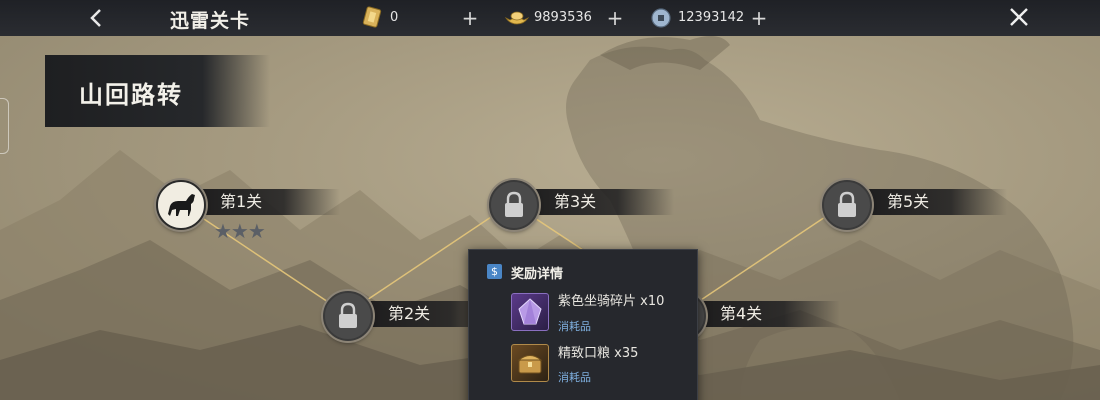 Image resolution: width=1100 pixels, height=400 pixels. I want to click on gold-ticket-count: 0, so click(394, 17).